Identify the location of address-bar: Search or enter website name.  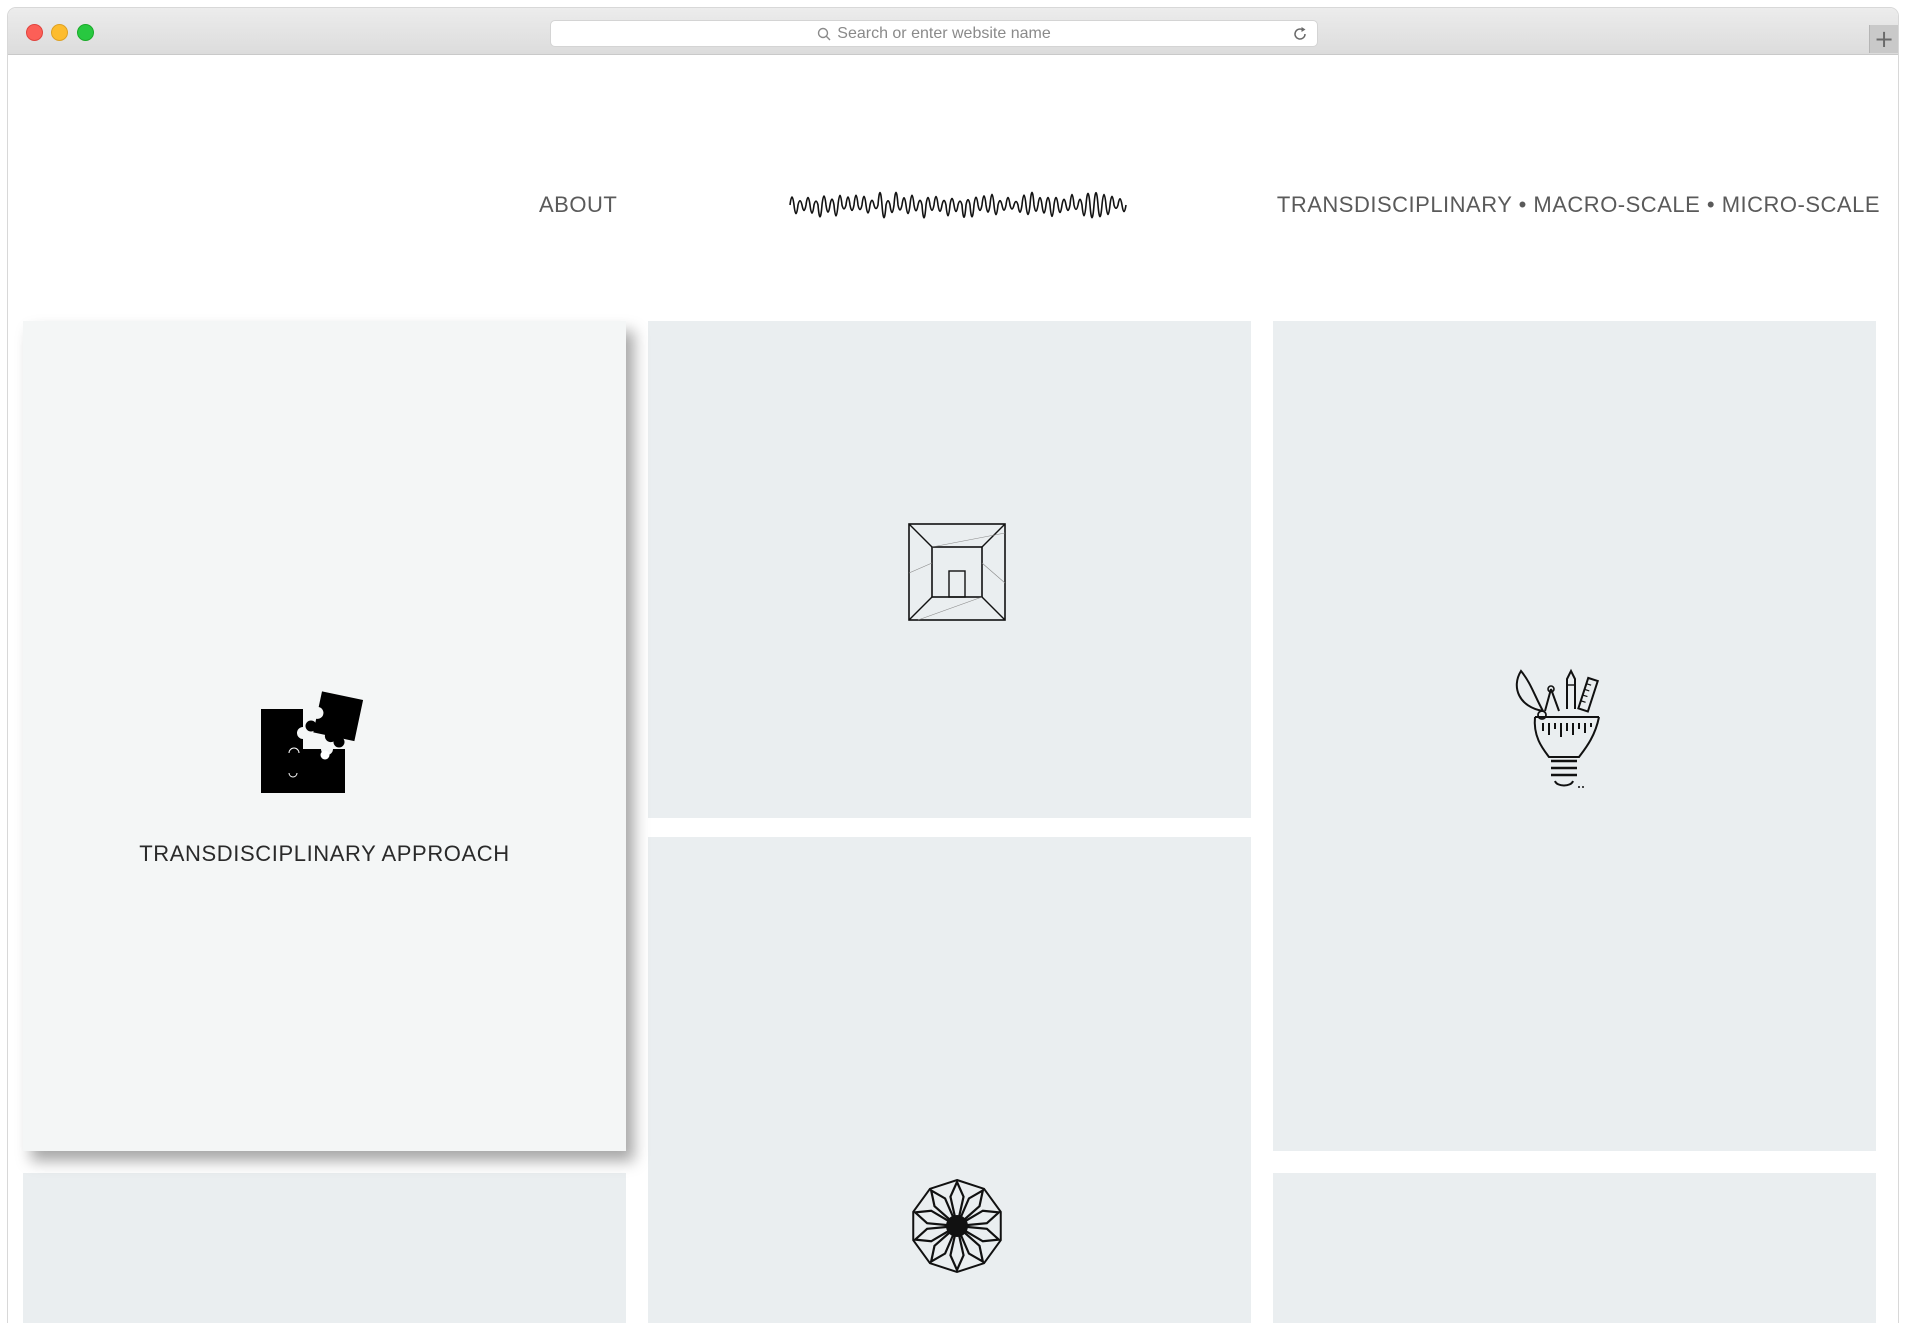
(934, 33).